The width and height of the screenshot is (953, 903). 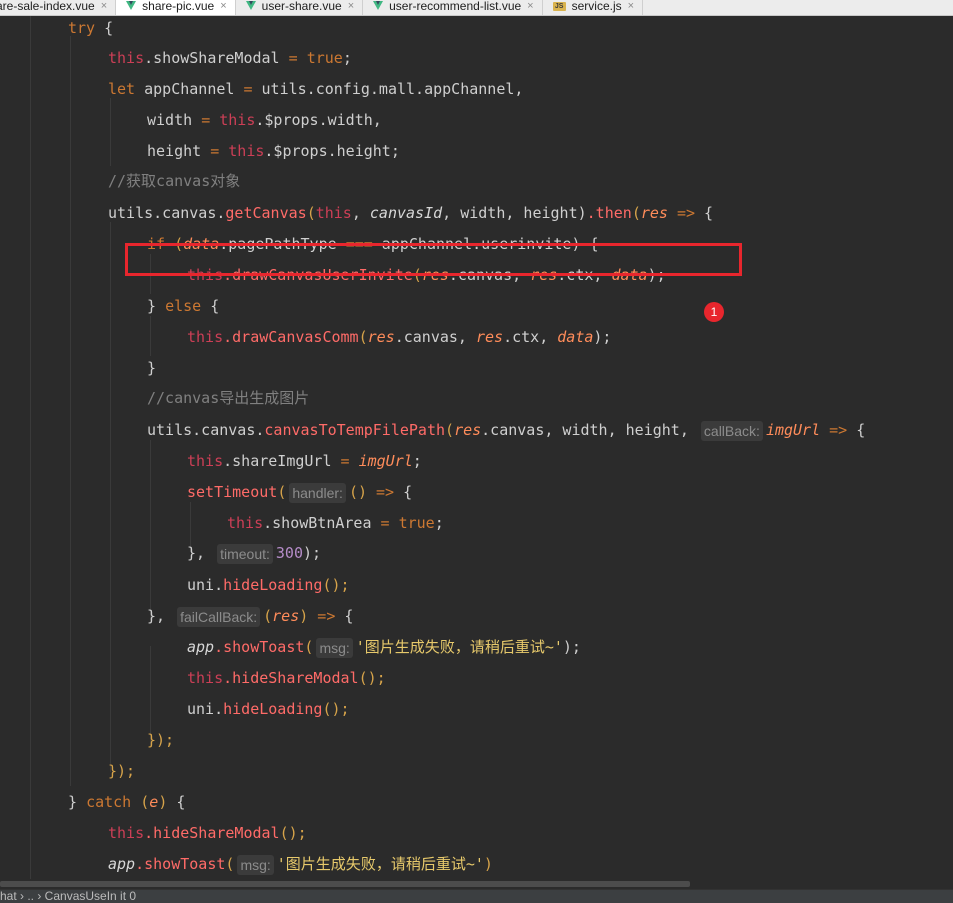 What do you see at coordinates (559, 6) in the screenshot?
I see `js-file-icon: JS` at bounding box center [559, 6].